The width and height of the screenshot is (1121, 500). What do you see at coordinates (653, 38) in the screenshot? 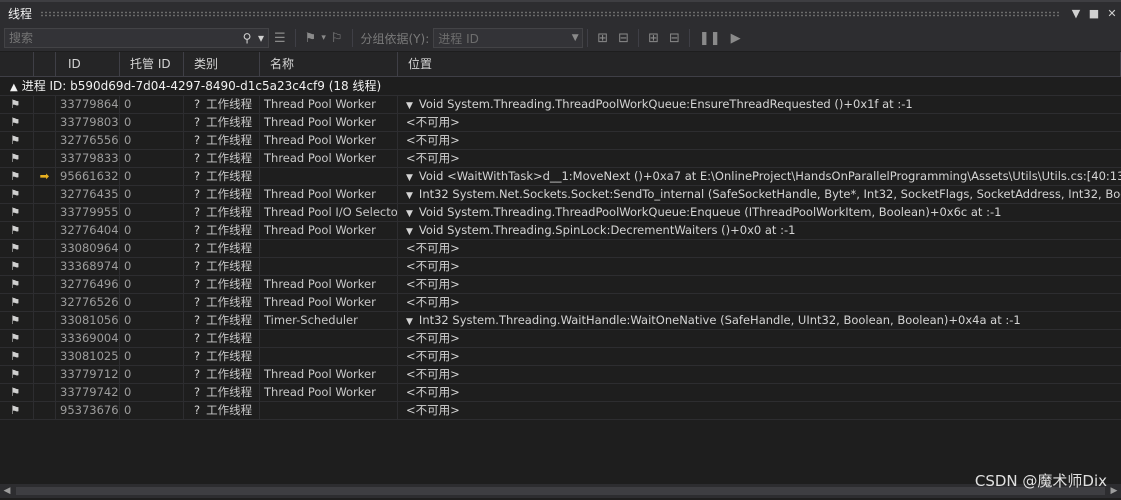
I see `expand-callstacks-icon: ⊞` at bounding box center [653, 38].